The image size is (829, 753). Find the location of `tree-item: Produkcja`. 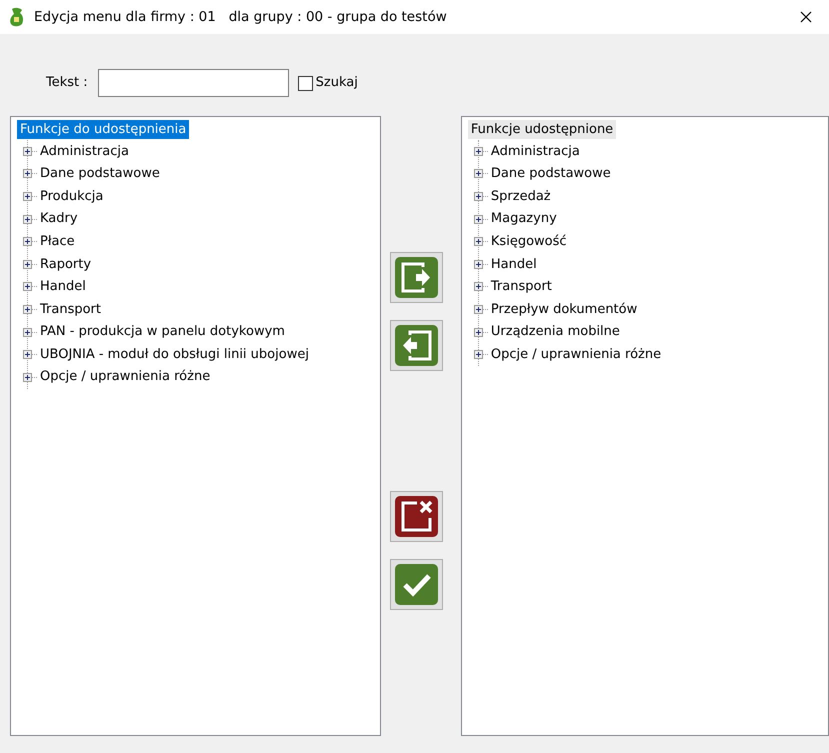

tree-item: Produkcja is located at coordinates (72, 196).